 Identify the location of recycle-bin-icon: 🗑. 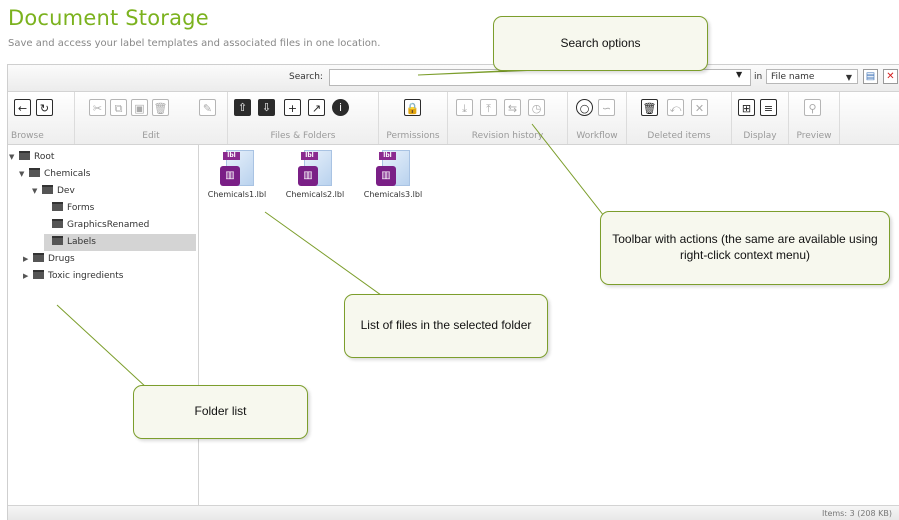
(649, 107).